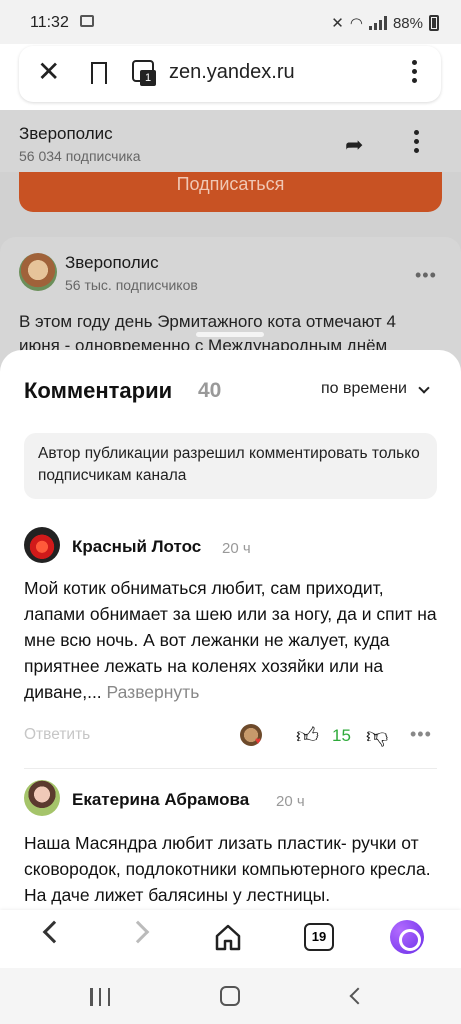 This screenshot has height=1024, width=461. What do you see at coordinates (87, 21) in the screenshot?
I see `image-notification-icon` at bounding box center [87, 21].